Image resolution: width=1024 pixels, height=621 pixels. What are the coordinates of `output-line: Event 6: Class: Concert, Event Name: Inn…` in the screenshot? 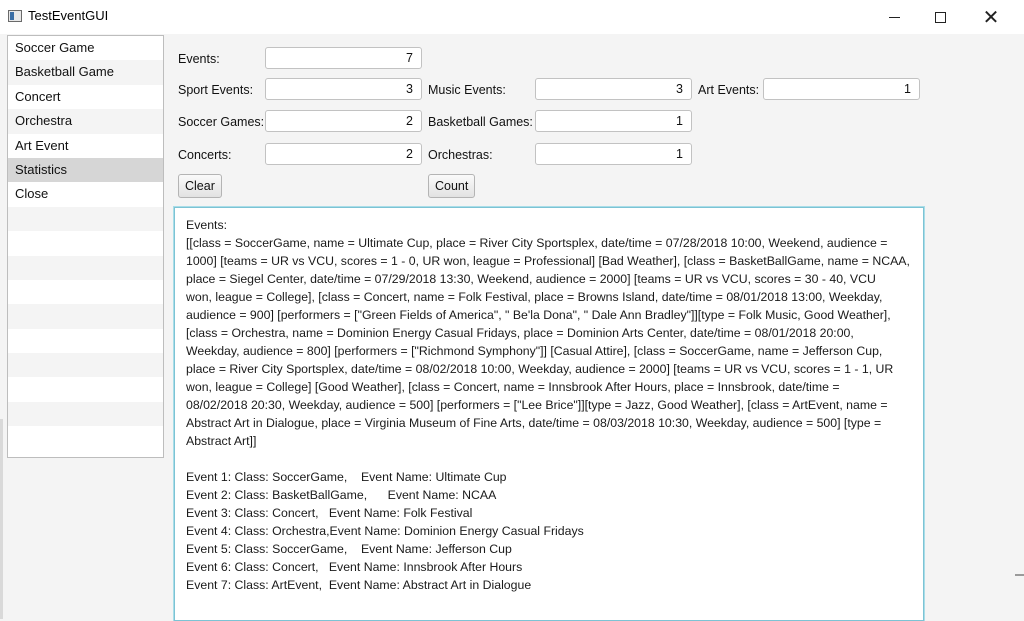 It's located at (354, 567).